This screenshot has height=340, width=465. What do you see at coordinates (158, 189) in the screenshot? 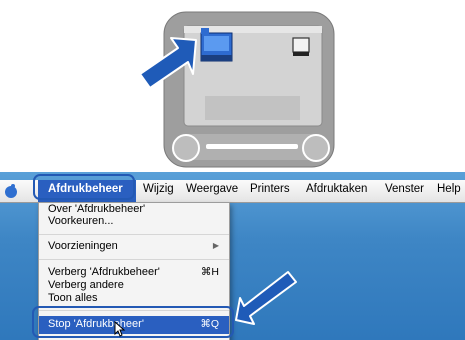
I see `menu-wijzig: Wijzig` at bounding box center [158, 189].